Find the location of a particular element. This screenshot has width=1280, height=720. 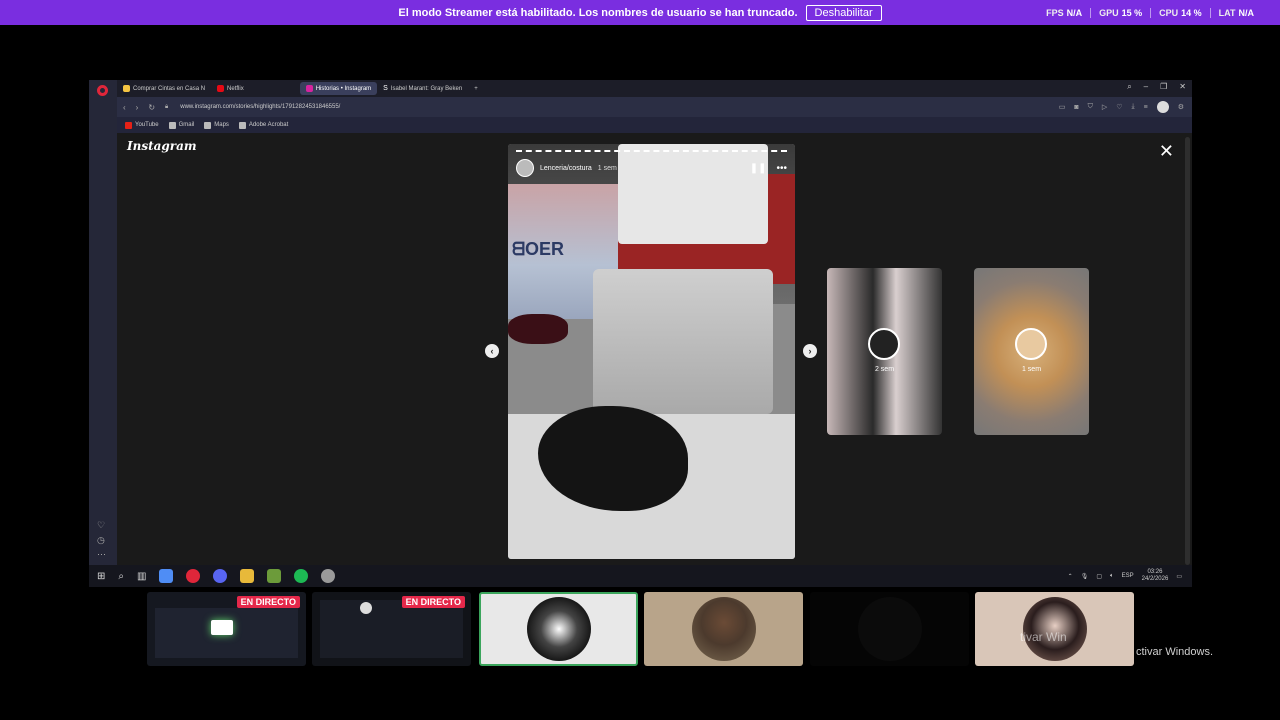

lock-icon: 🔒︎ is located at coordinates (167, 106).